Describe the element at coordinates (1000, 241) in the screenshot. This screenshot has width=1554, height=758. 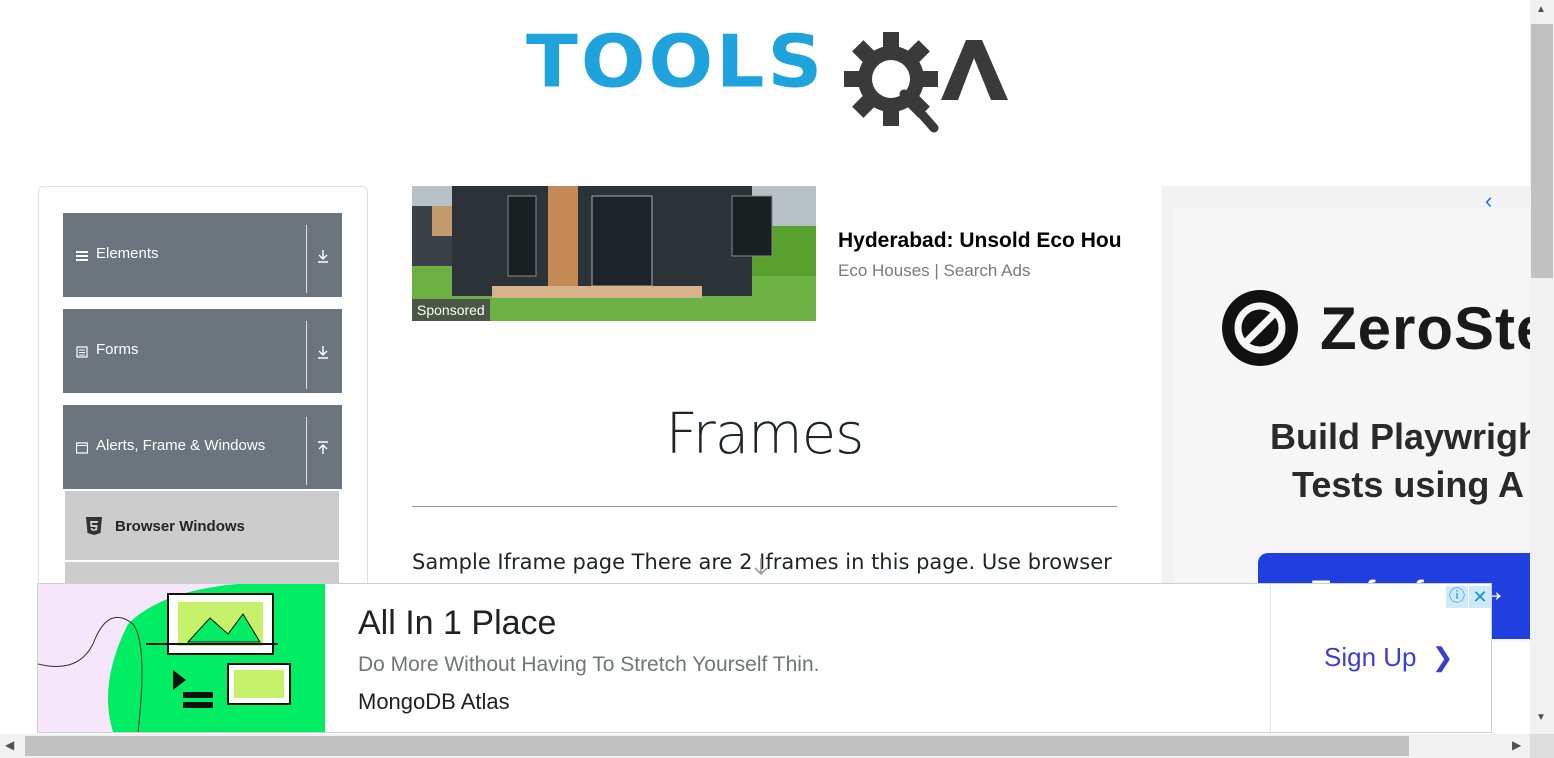
I see `ad-headline: Hyderabad: Unsold Eco Hou` at that location.